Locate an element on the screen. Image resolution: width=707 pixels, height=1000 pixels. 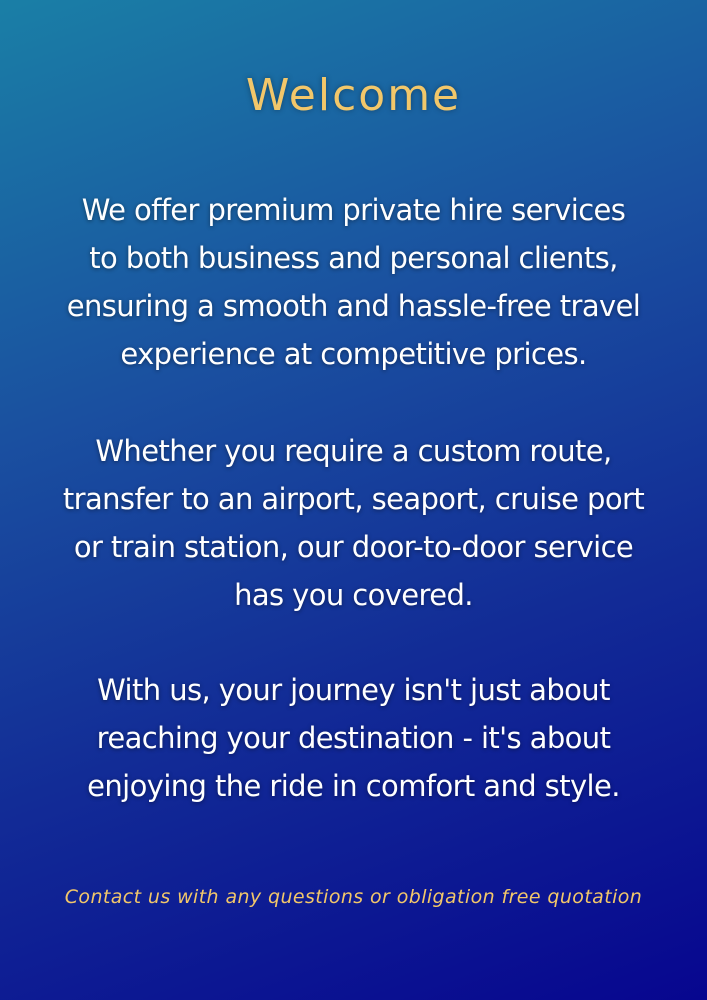
paragraph-line: enjoying the ride in comfort and style. is located at coordinates (353, 786).